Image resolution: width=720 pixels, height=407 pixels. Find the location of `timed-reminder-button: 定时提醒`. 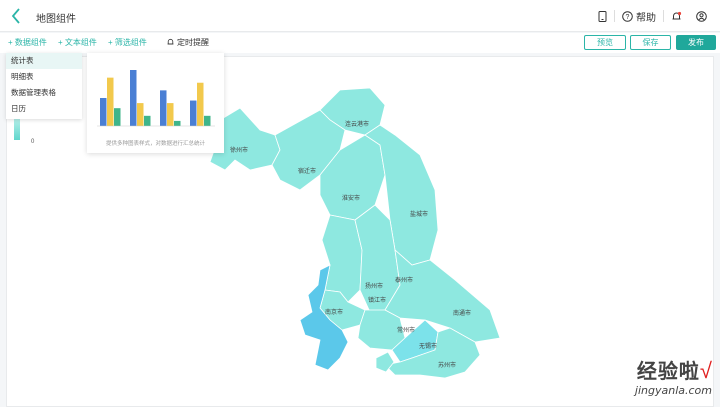

timed-reminder-button: 定时提醒 is located at coordinates (188, 42).